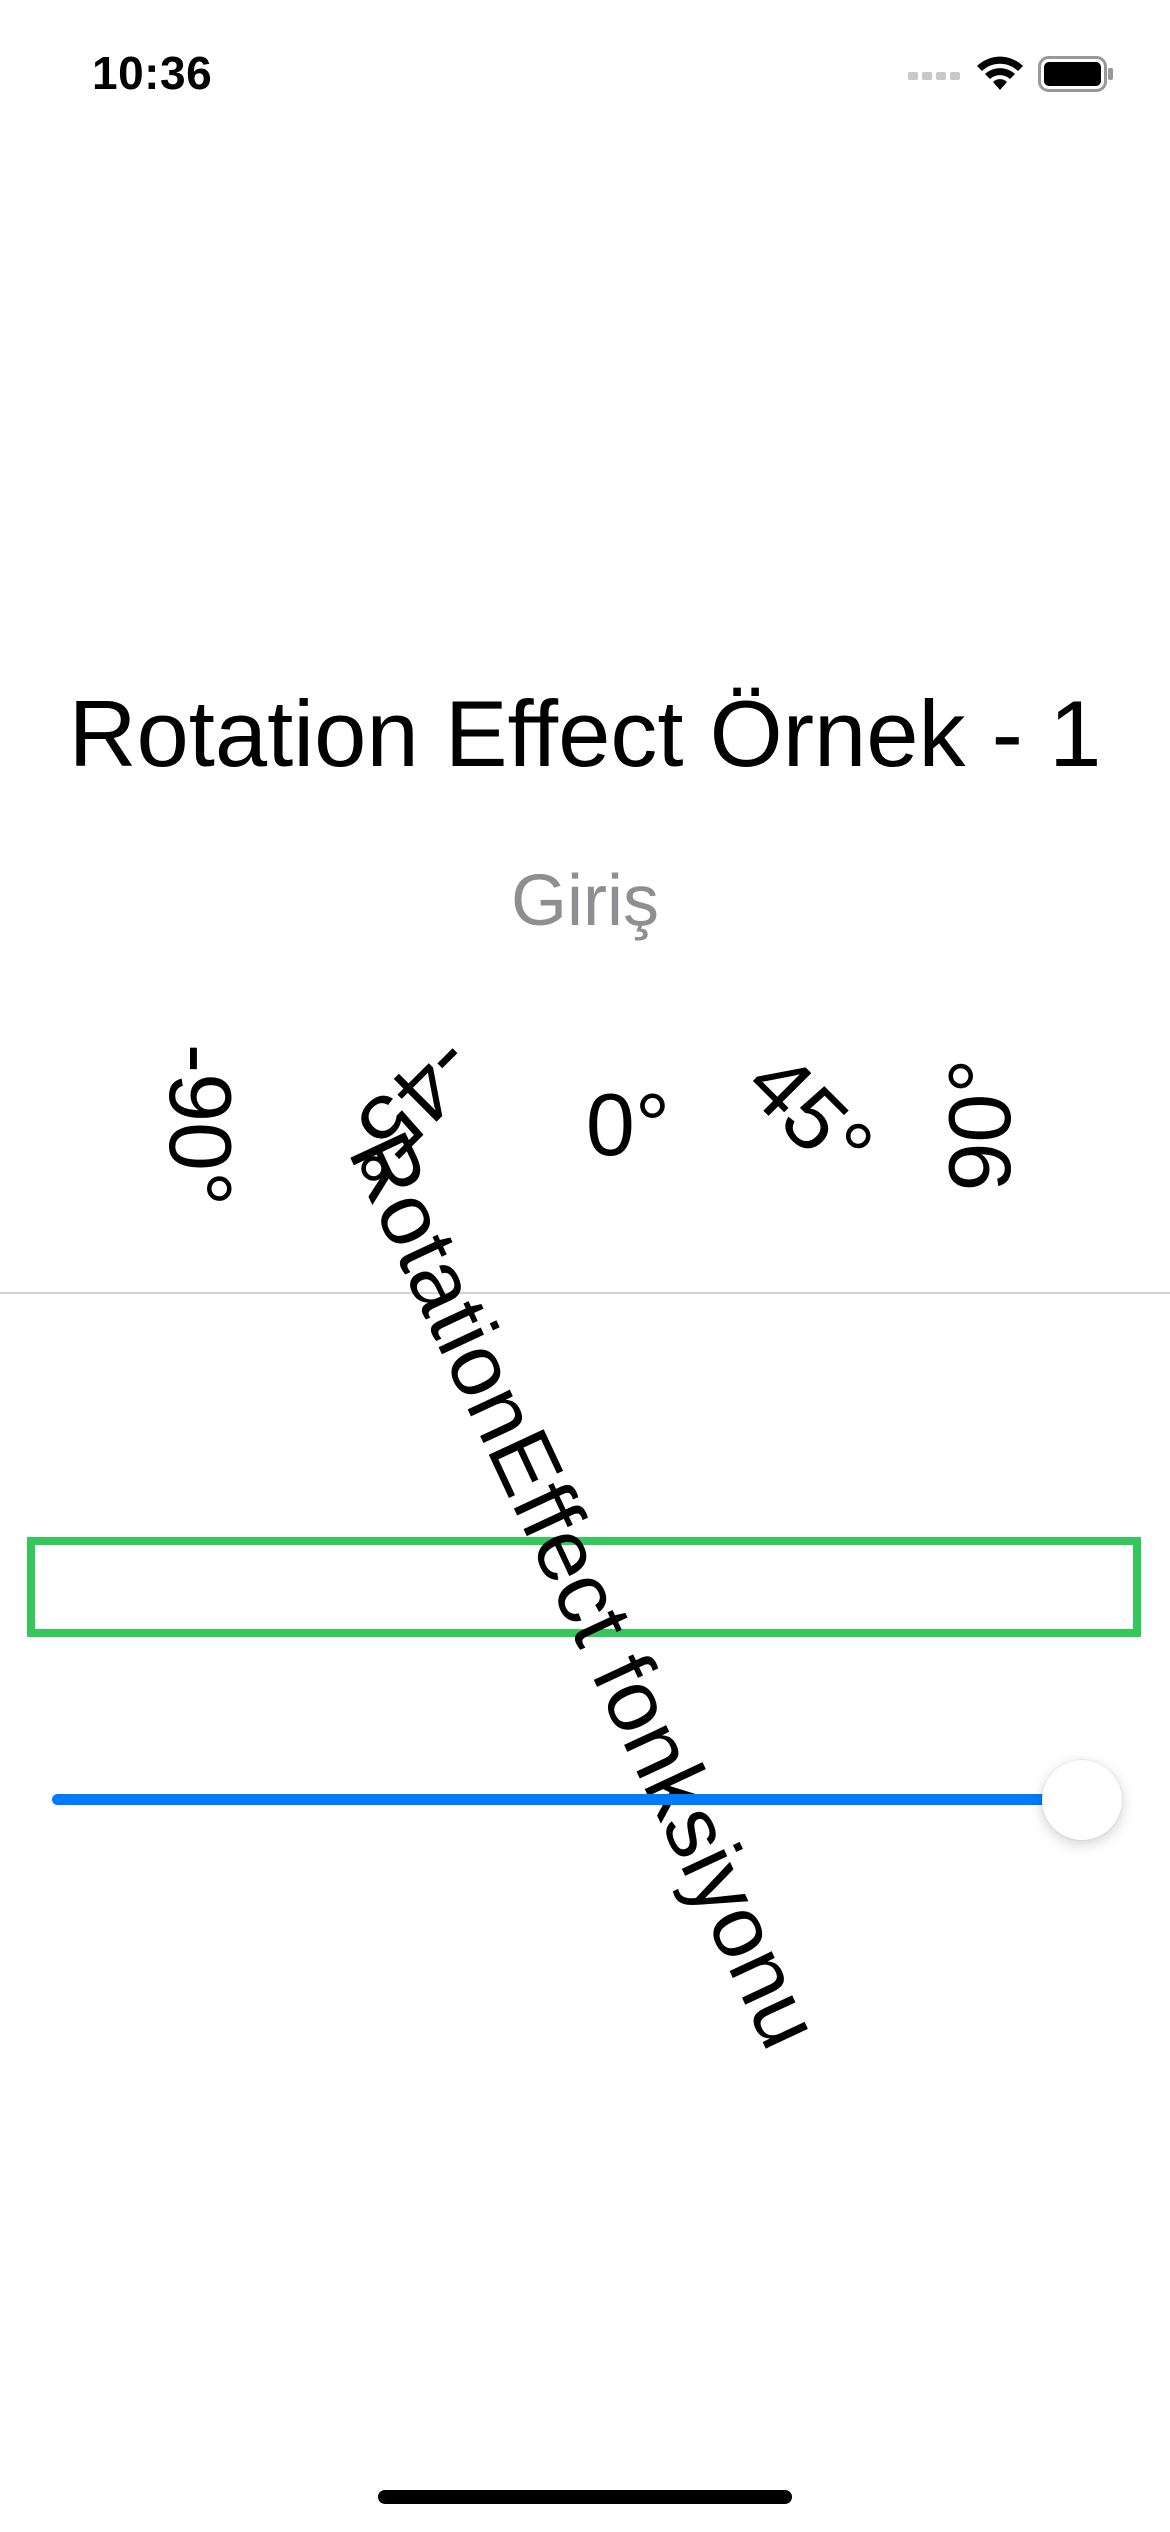 This screenshot has height=2532, width=1170. I want to click on status-bar: 10:36, so click(585, 70).